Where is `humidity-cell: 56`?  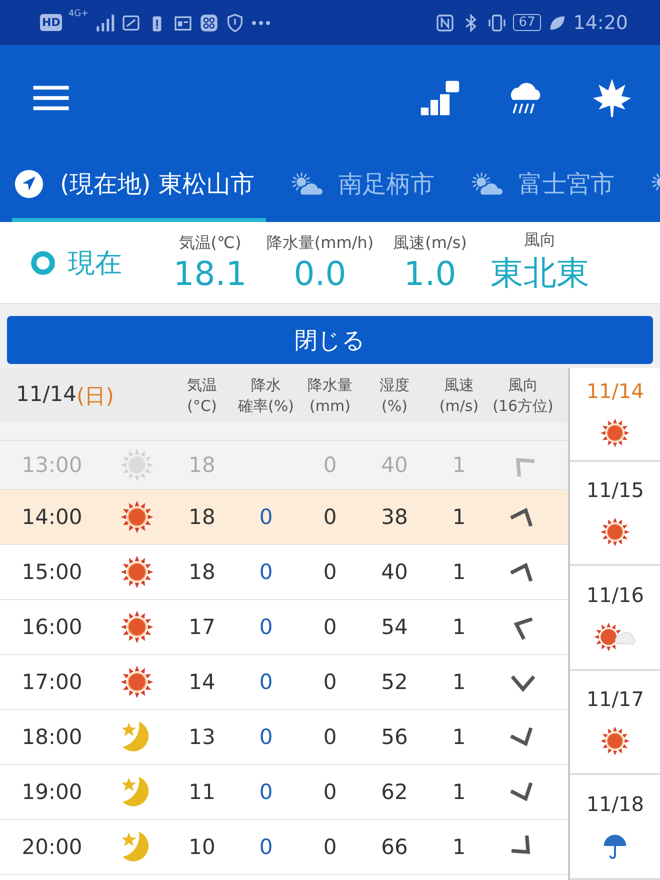
humidity-cell: 56 is located at coordinates (394, 737).